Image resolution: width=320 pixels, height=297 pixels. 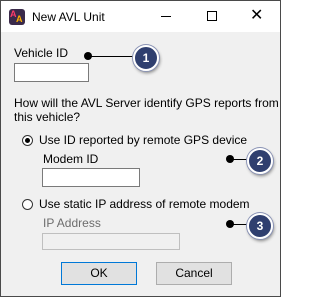 I want to click on question-line-2: this vehicle?, so click(x=47, y=117).